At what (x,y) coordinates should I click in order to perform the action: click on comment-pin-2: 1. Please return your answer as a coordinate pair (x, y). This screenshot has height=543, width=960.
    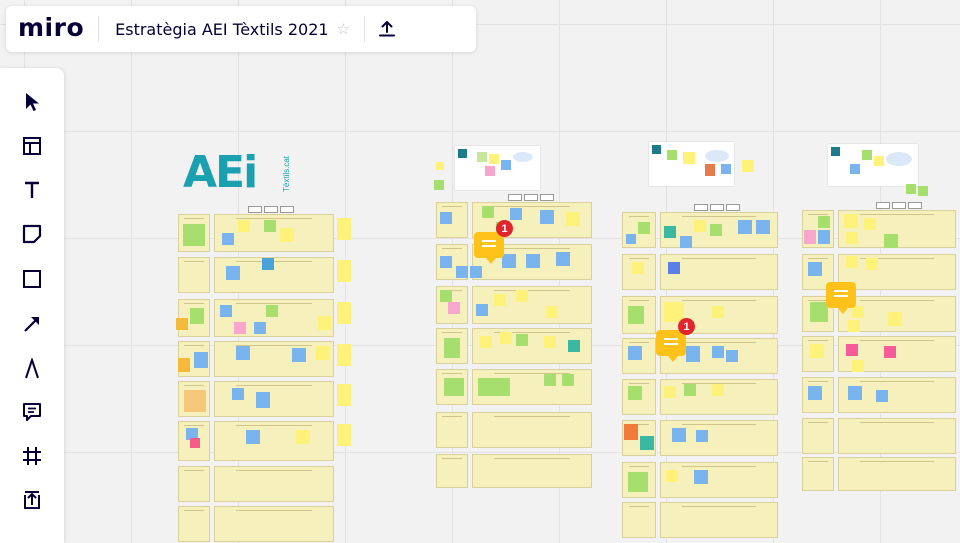
    Looking at the image, I should click on (675, 340).